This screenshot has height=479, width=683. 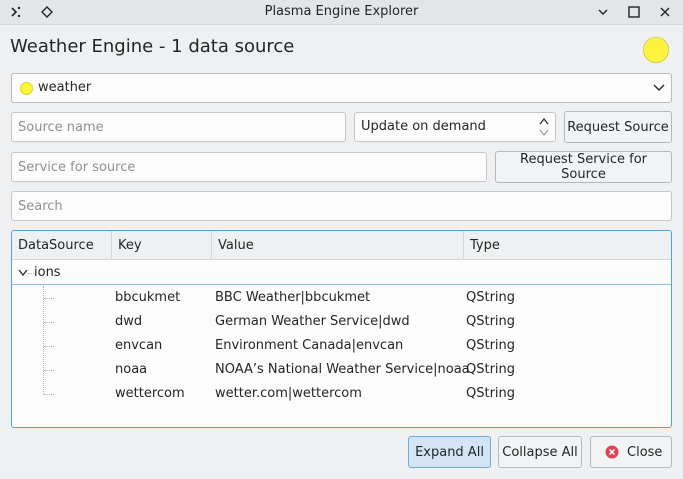 I want to click on root-label: ions, so click(x=47, y=272).